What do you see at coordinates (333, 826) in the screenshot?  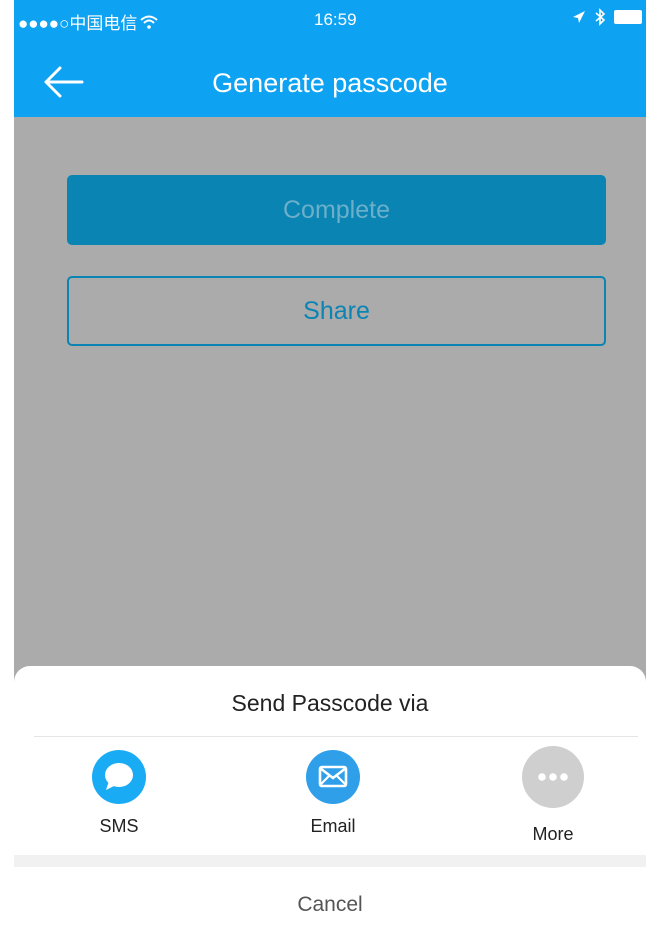 I see `share-option-label: Email` at bounding box center [333, 826].